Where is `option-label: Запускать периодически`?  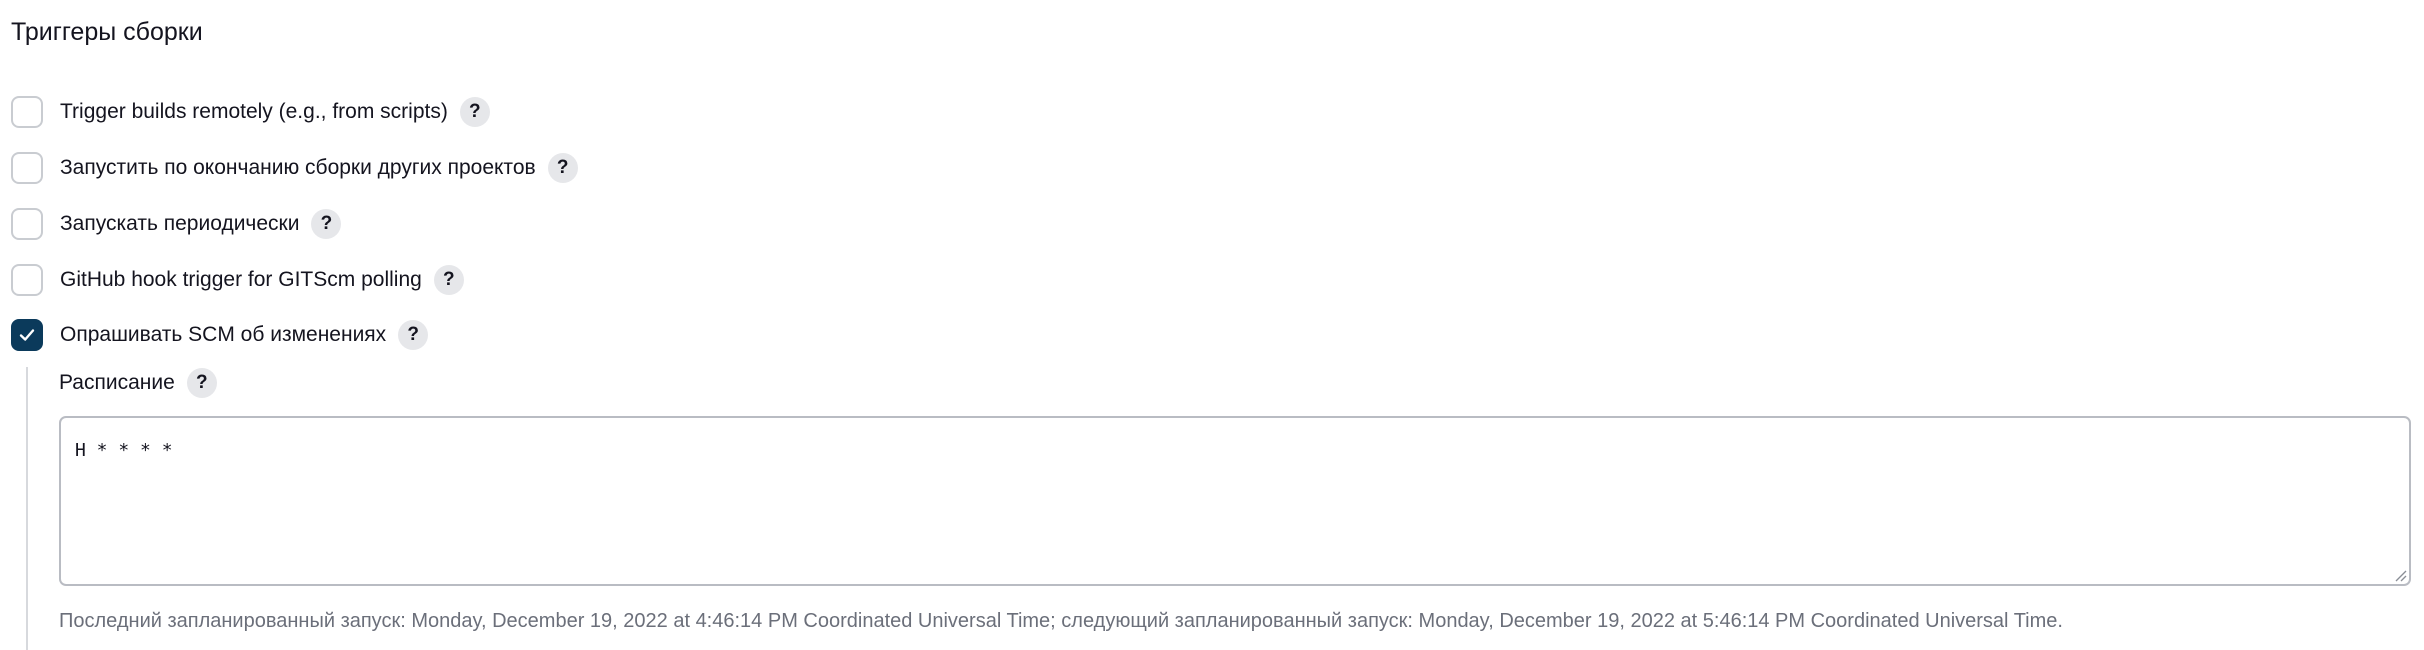 option-label: Запускать периодически is located at coordinates (179, 224).